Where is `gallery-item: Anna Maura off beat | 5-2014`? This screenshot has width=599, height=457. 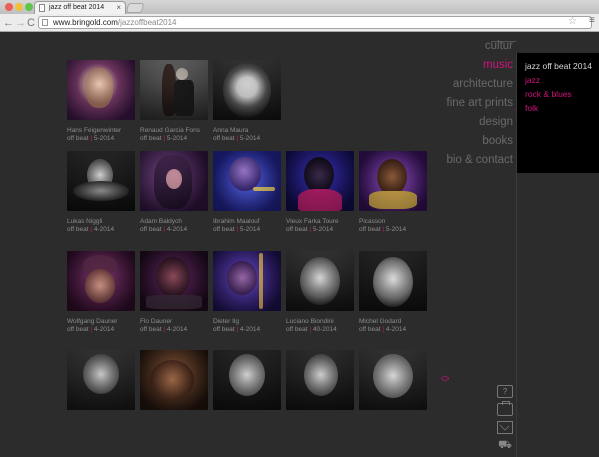
gallery-item: Anna Maura off beat | 5-2014 is located at coordinates (247, 101).